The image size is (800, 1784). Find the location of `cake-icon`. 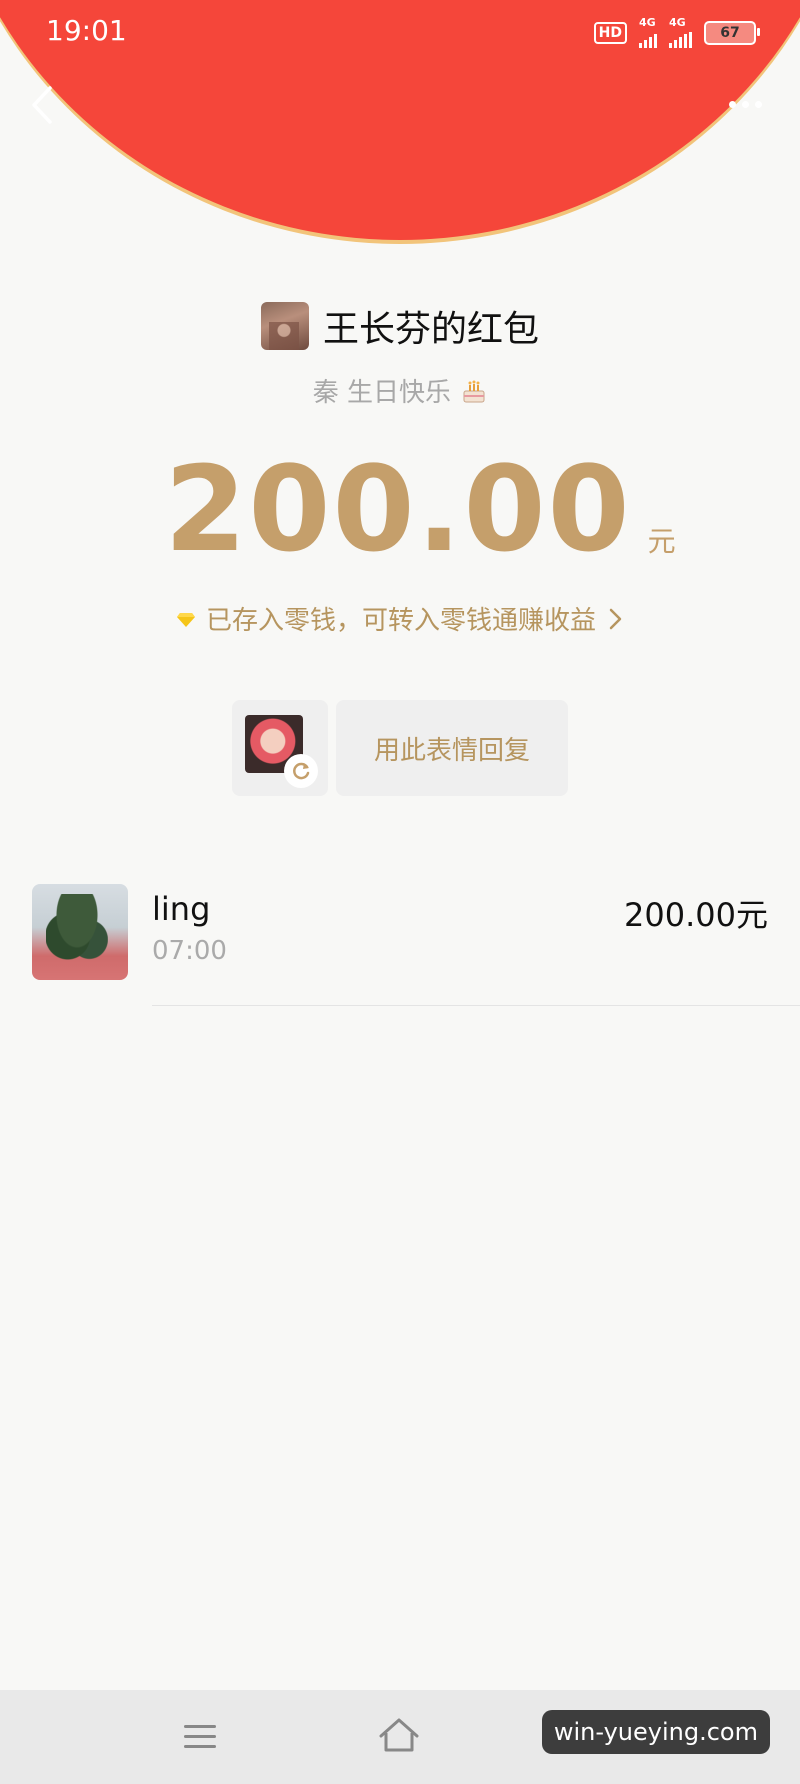

cake-icon is located at coordinates (474, 391).